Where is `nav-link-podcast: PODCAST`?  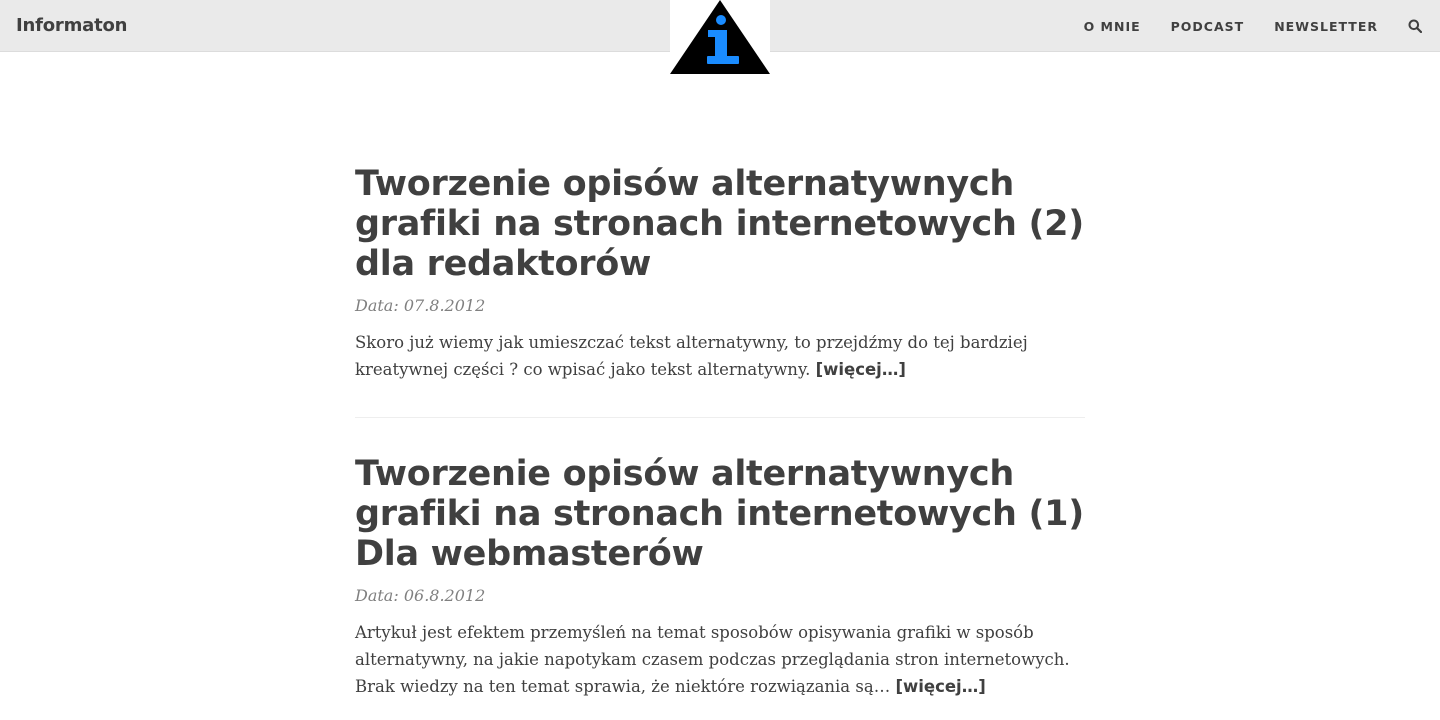 nav-link-podcast: PODCAST is located at coordinates (1208, 26).